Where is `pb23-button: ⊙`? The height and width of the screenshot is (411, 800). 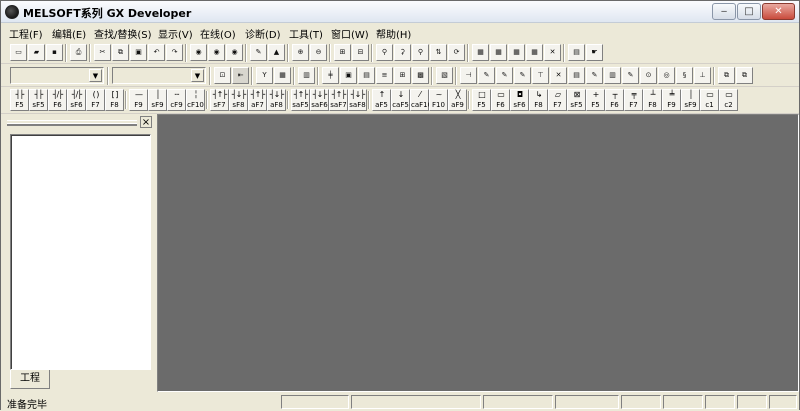 pb23-button: ⊙ is located at coordinates (648, 75).